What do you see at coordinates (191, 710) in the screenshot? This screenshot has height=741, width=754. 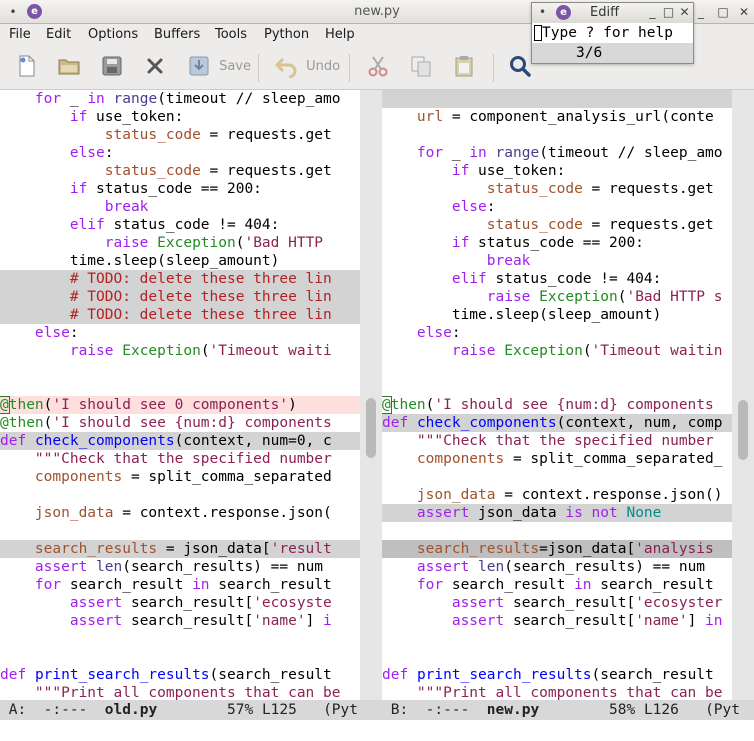 I see `modeline-a: A: -:--- old.py 57% L125 (Pyt` at bounding box center [191, 710].